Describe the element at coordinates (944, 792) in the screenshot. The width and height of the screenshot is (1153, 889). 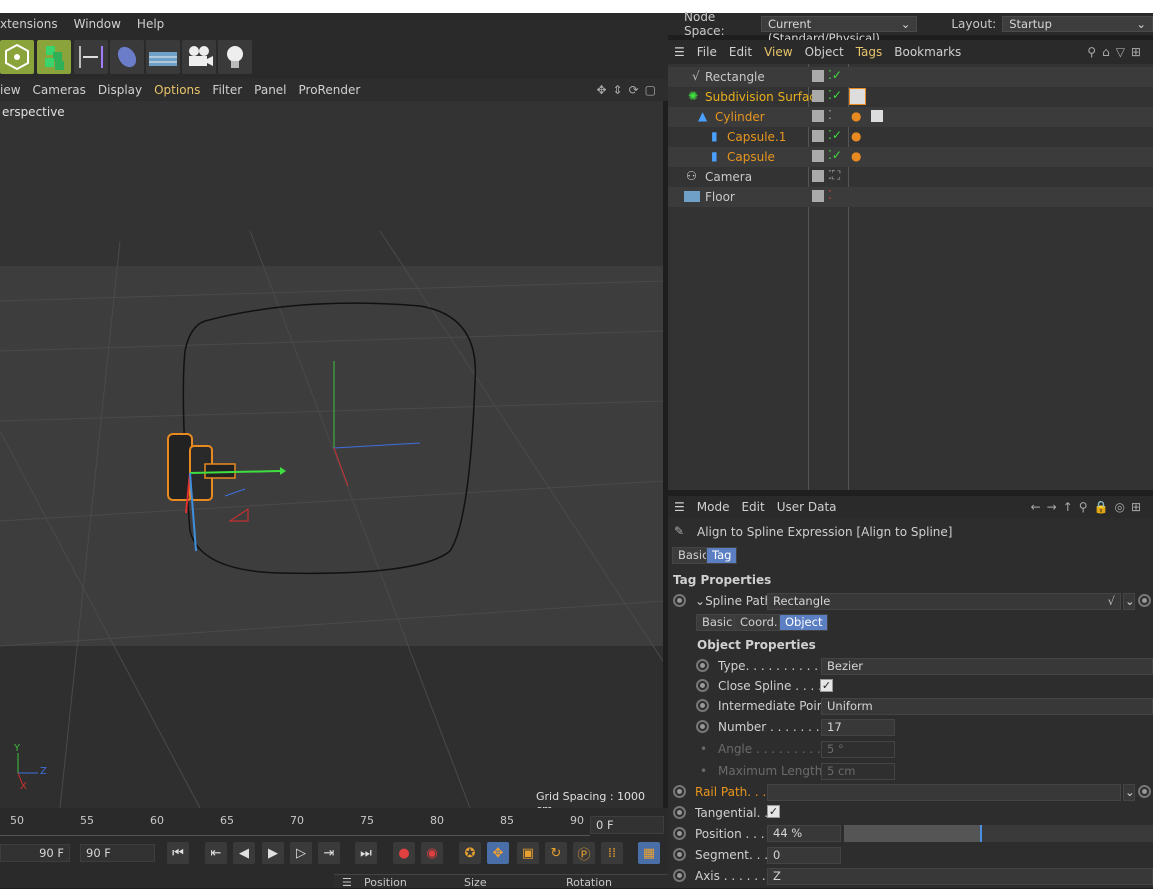
I see `rail-path-link-field` at that location.